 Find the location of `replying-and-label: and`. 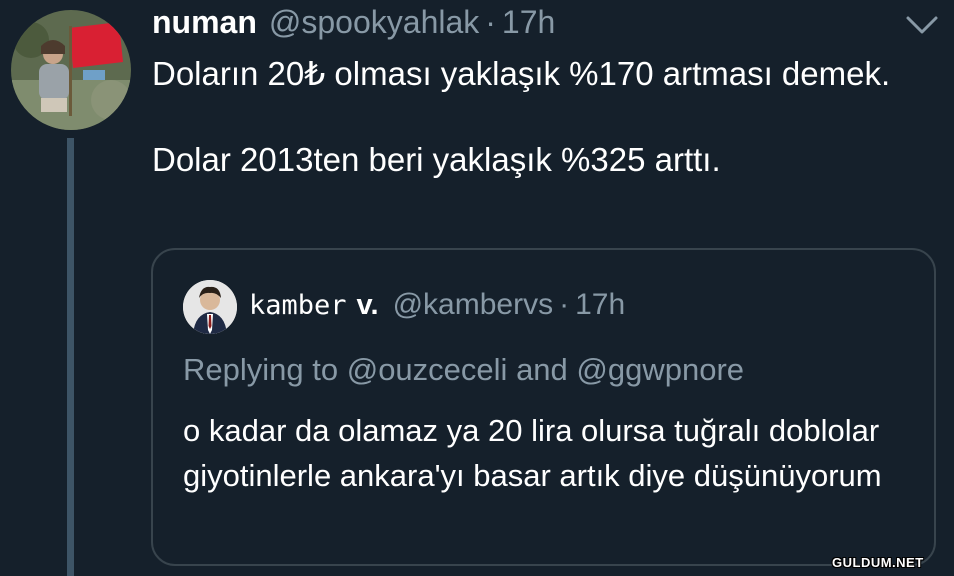

replying-and-label: and is located at coordinates (542, 369).